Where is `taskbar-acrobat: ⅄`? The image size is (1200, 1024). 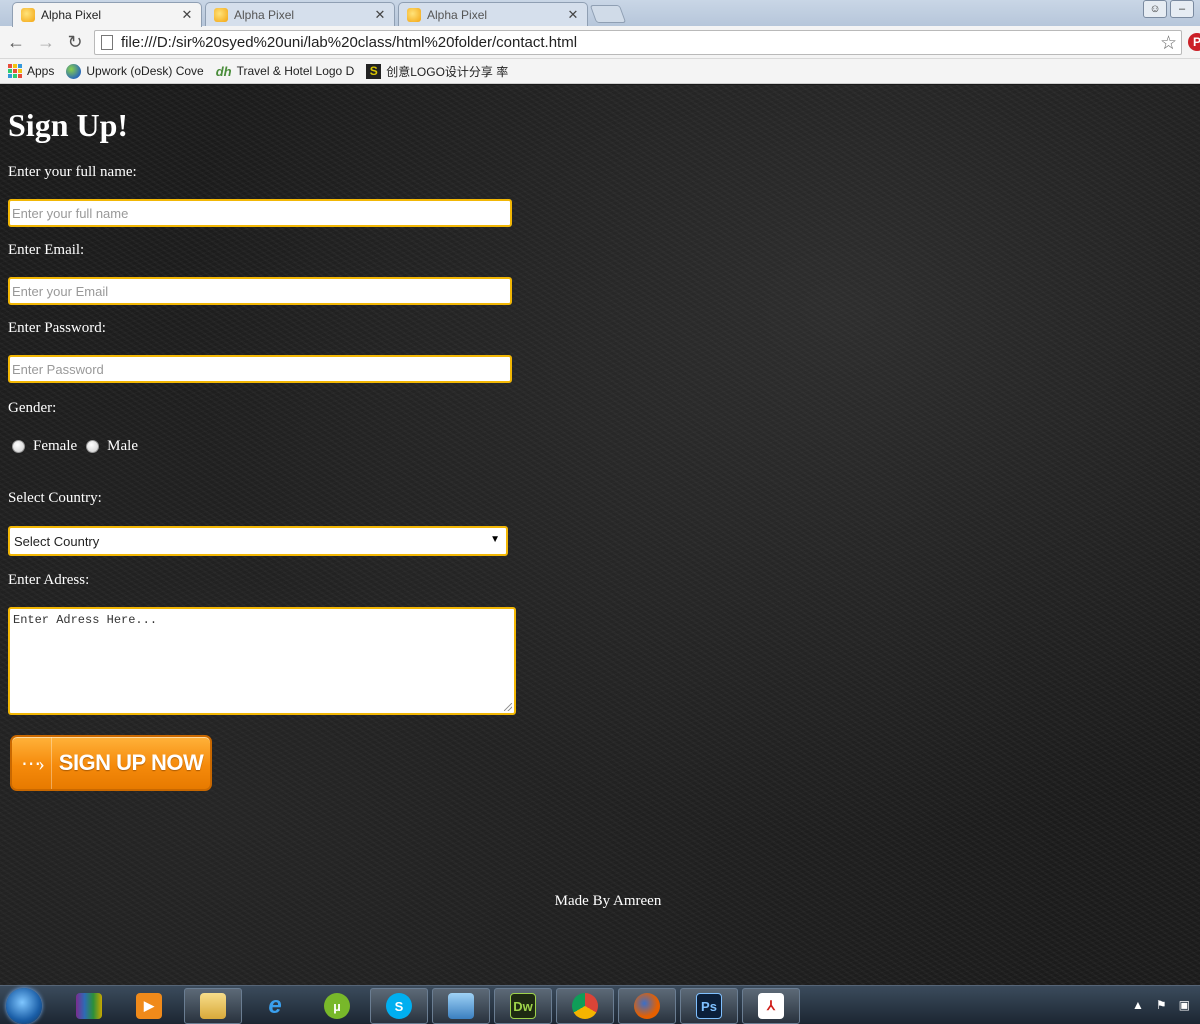 taskbar-acrobat: ⅄ is located at coordinates (771, 1006).